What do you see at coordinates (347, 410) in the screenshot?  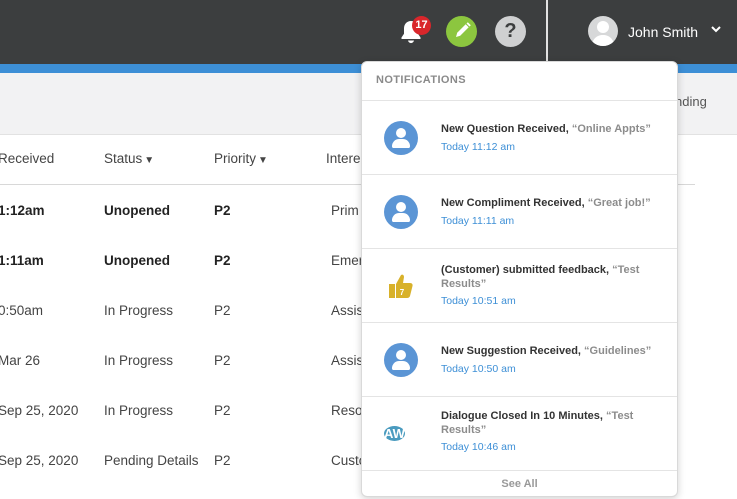 I see `interest-cell: Reso` at bounding box center [347, 410].